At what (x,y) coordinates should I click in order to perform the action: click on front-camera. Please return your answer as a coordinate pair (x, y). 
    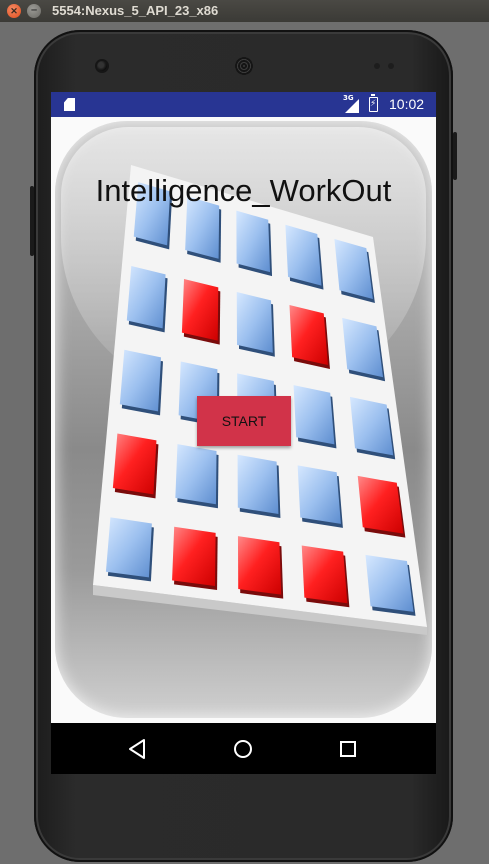
    Looking at the image, I should click on (102, 66).